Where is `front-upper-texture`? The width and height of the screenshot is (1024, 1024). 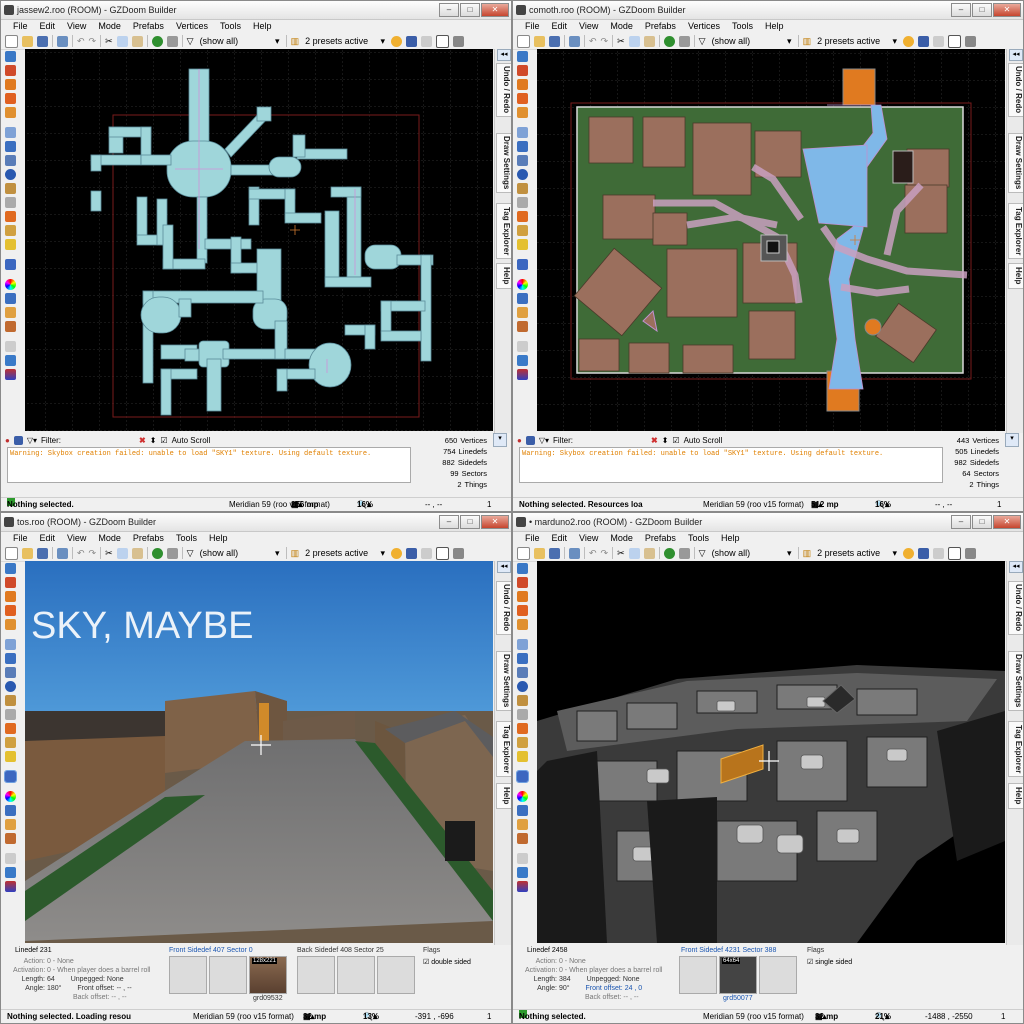
front-upper-texture is located at coordinates (698, 975).